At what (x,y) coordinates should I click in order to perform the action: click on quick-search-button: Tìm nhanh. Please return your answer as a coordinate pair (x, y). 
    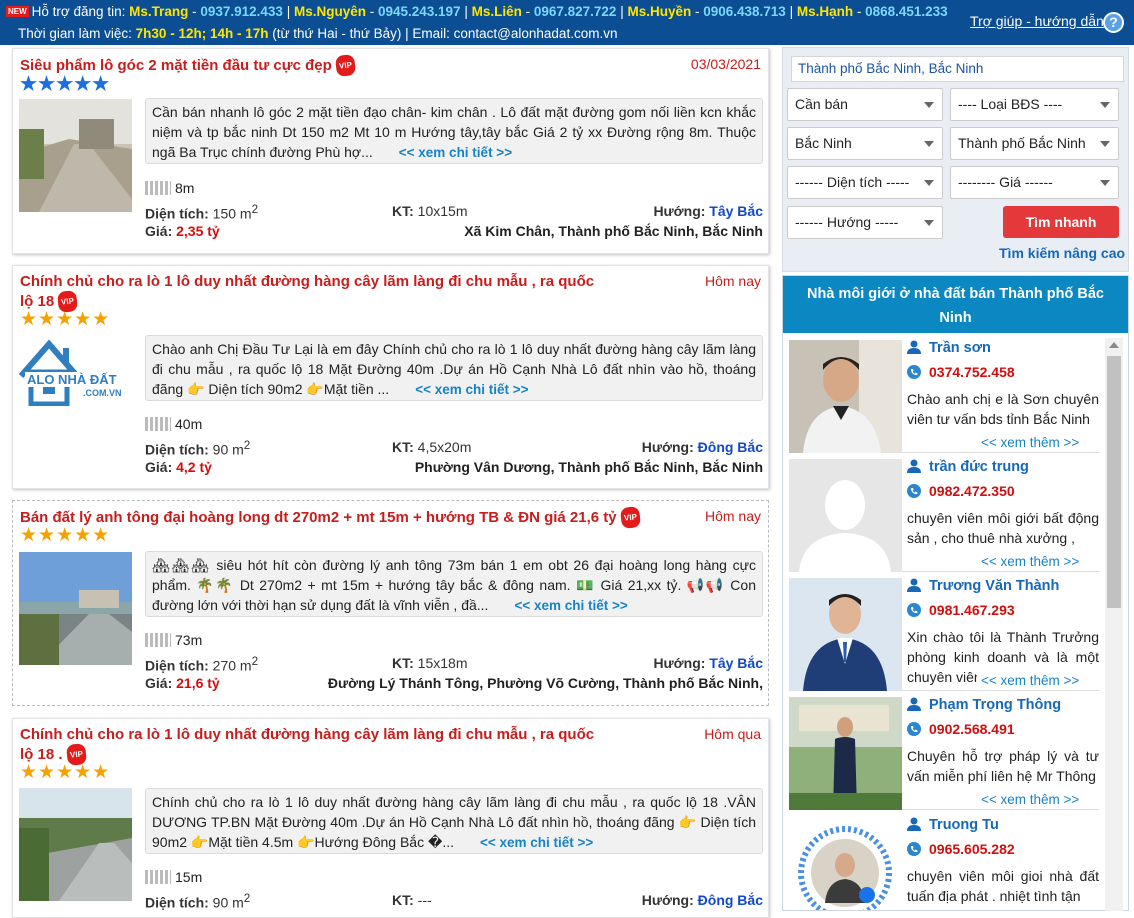
    Looking at the image, I should click on (1061, 222).